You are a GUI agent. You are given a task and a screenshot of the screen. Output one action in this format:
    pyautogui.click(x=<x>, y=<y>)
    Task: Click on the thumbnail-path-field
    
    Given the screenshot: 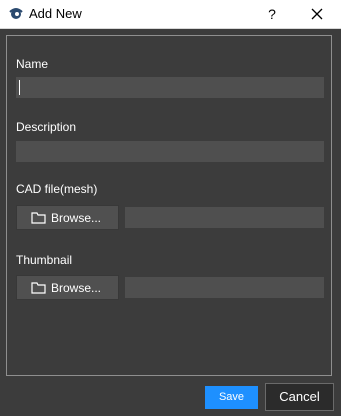 What is the action you would take?
    pyautogui.click(x=224, y=287)
    